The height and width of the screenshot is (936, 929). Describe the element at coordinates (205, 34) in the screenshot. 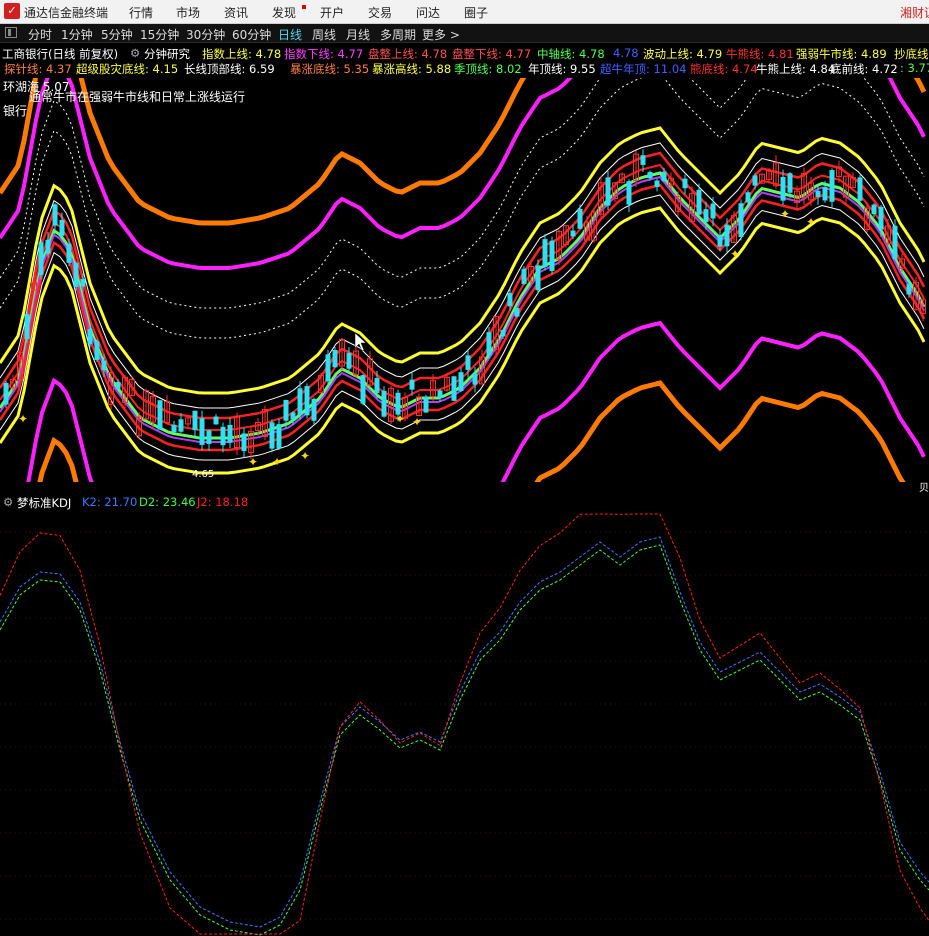

I see `tab-30min: 30分钟` at that location.